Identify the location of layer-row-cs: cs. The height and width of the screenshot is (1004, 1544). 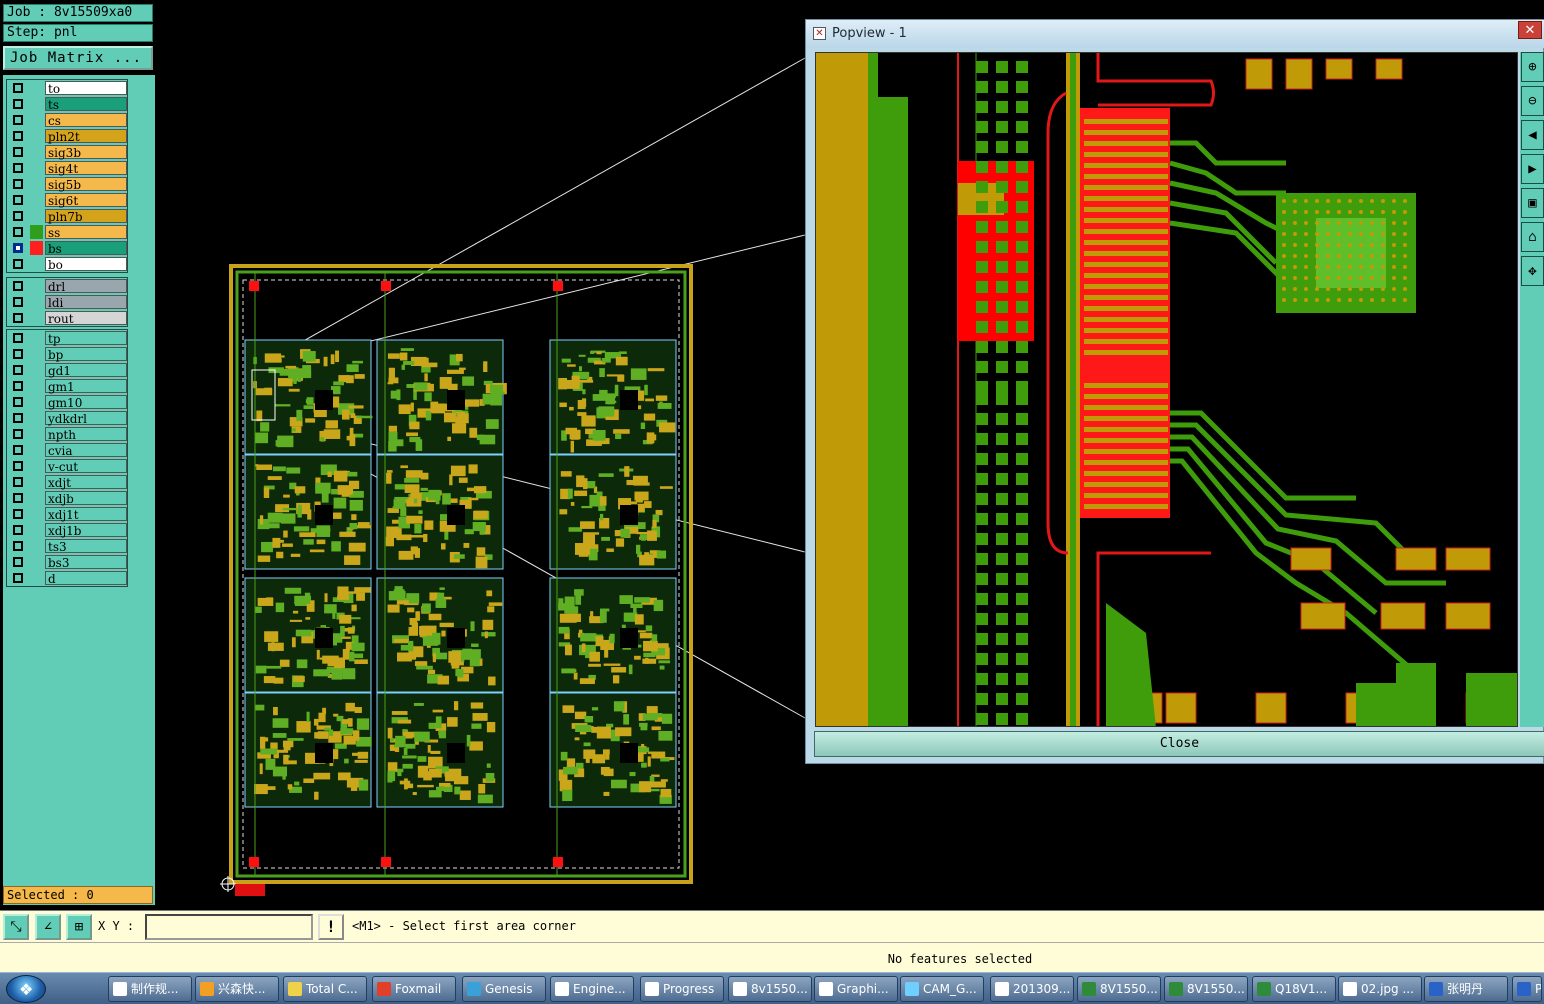
(67, 120).